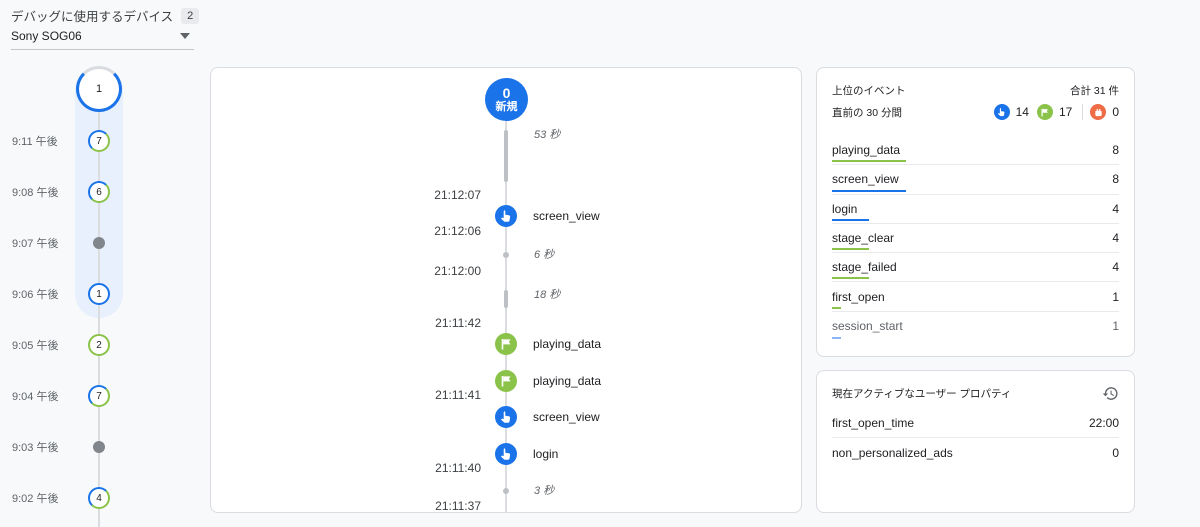 The height and width of the screenshot is (527, 1200). What do you see at coordinates (975, 112) in the screenshot?
I see `top-events-summary: 直前の 30 分間 14 17 0` at bounding box center [975, 112].